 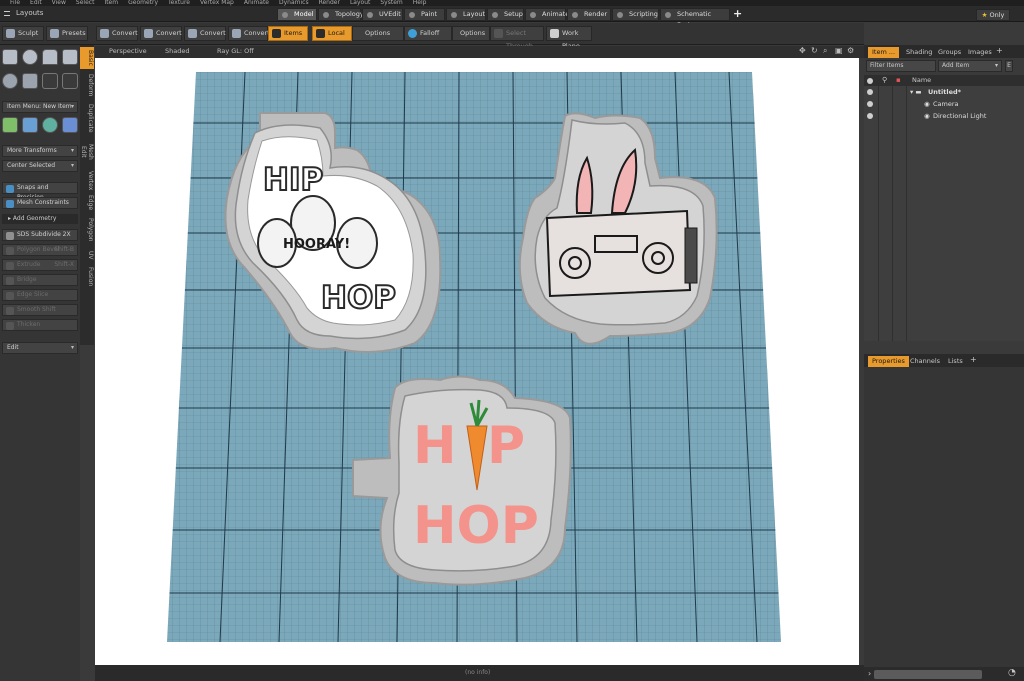 What do you see at coordinates (40, 151) in the screenshot?
I see `more-transforms-dropdown: More Transforms ▾` at bounding box center [40, 151].